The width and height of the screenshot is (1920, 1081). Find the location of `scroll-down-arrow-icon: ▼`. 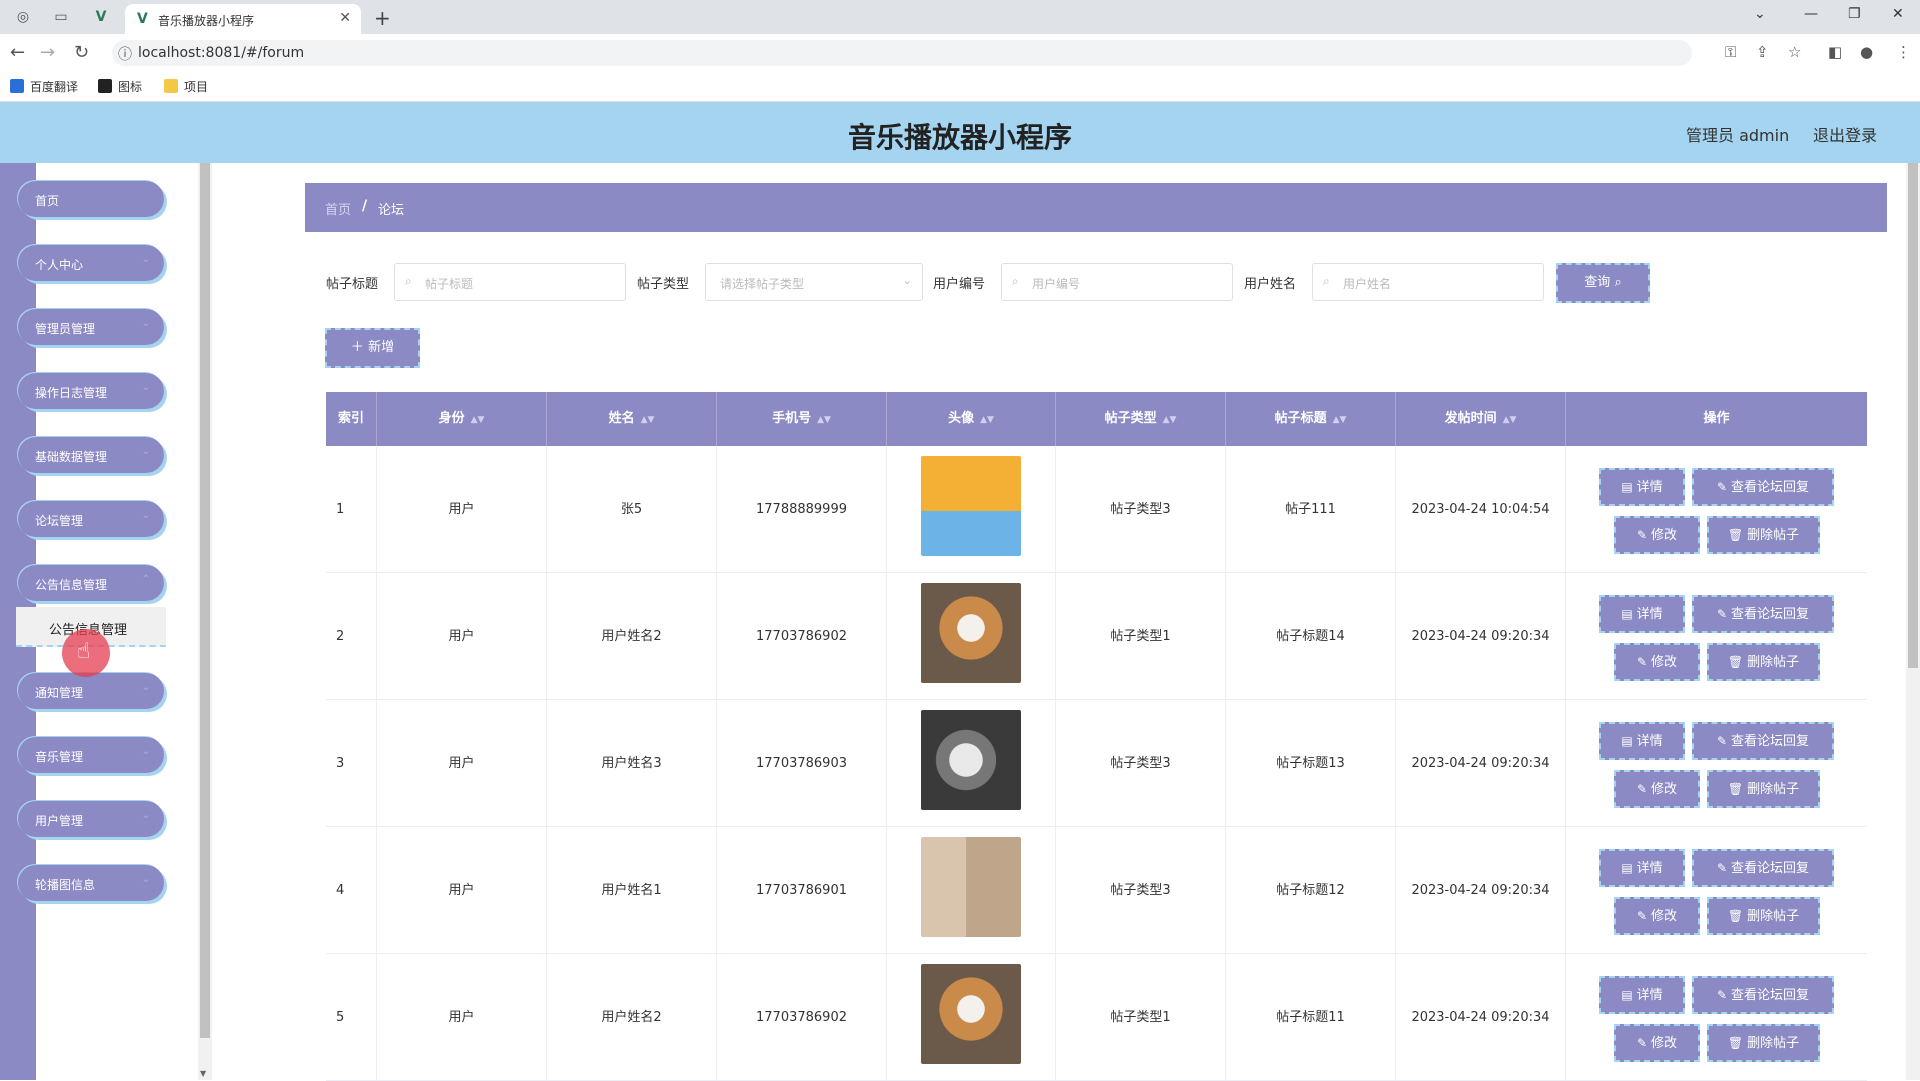

scroll-down-arrow-icon: ▼ is located at coordinates (203, 1073).